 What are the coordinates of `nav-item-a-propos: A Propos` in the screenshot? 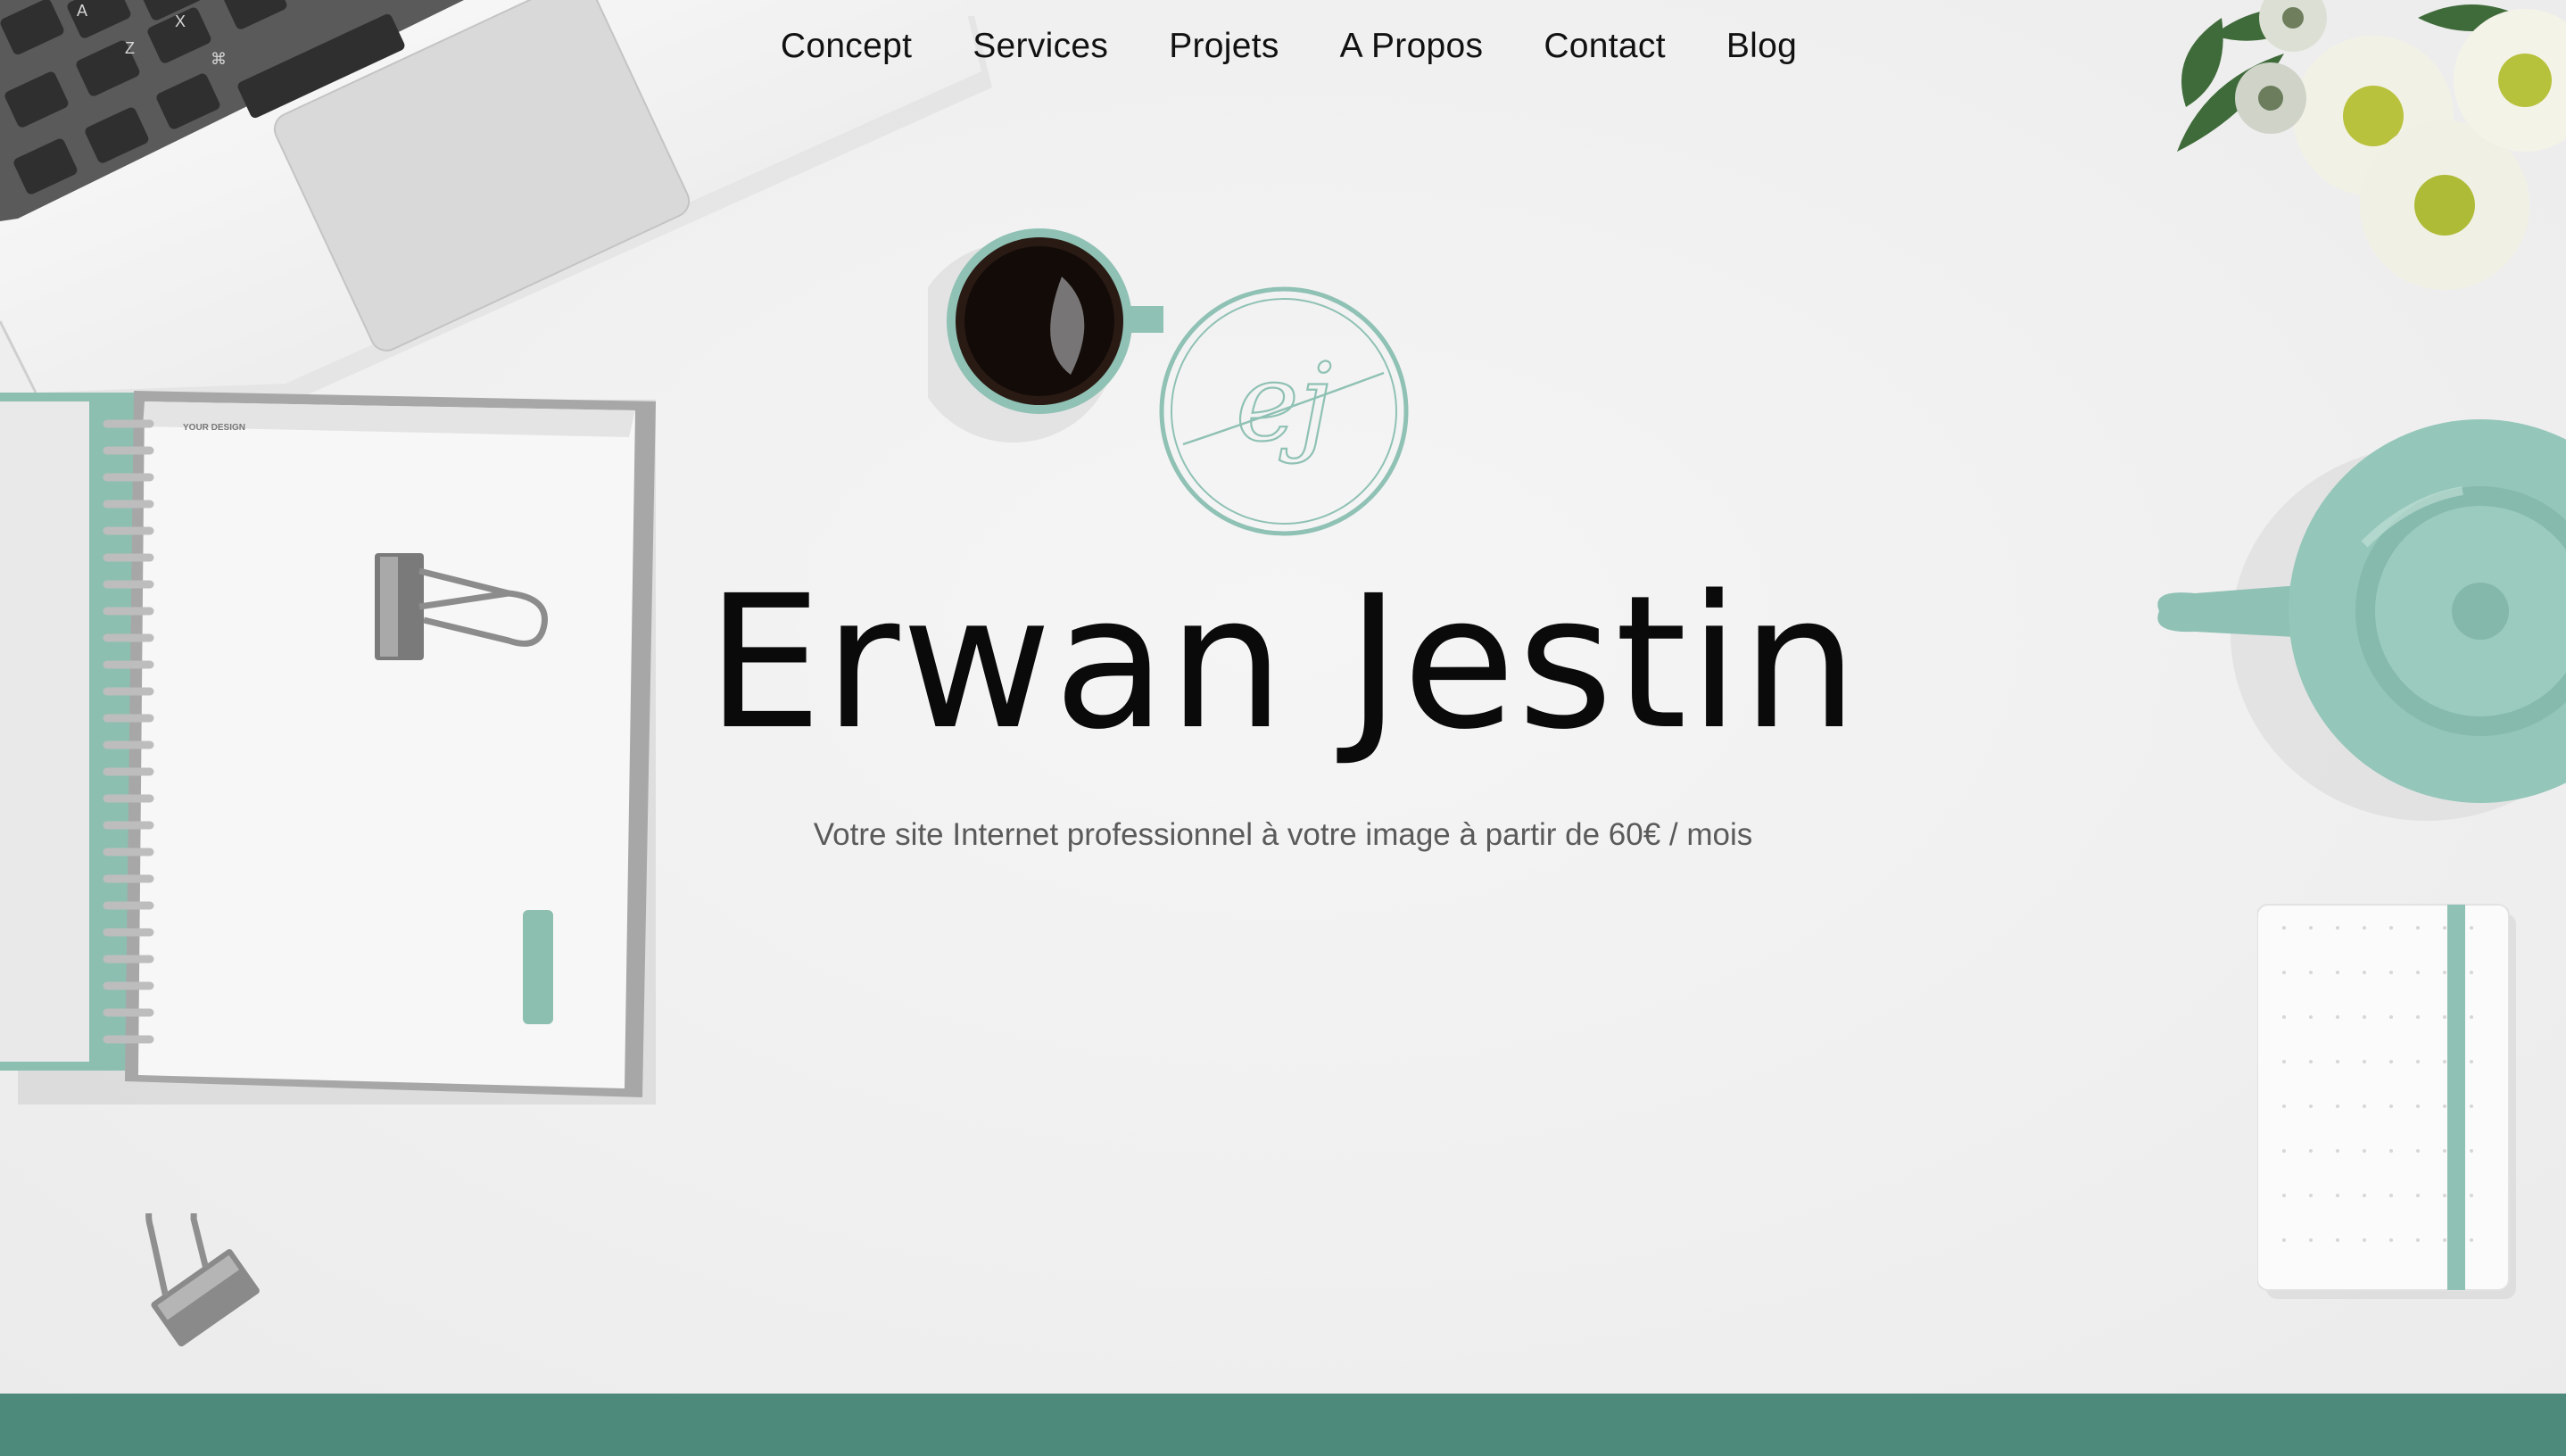 It's located at (1412, 47).